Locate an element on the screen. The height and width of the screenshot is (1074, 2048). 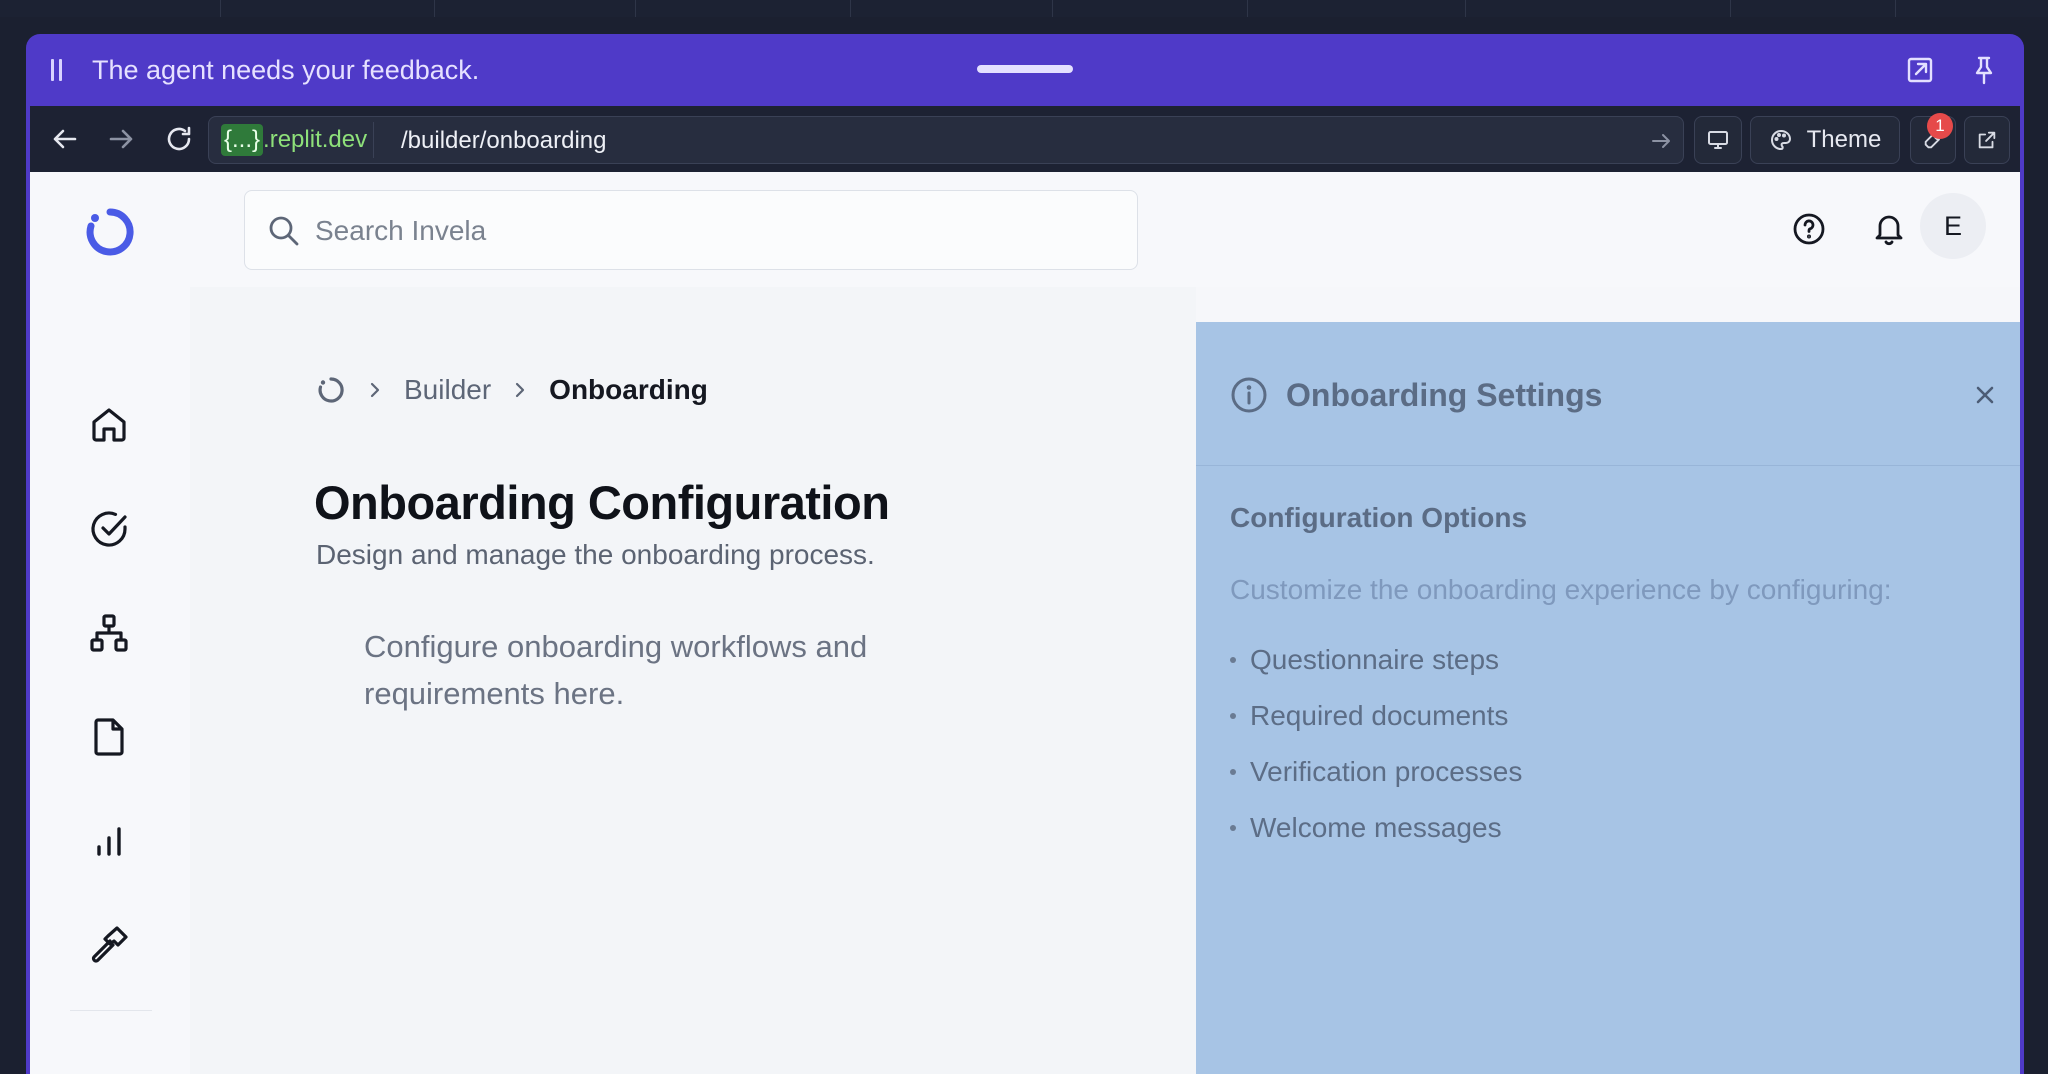
configuration-options-heading: Configuration Options is located at coordinates (1379, 517).